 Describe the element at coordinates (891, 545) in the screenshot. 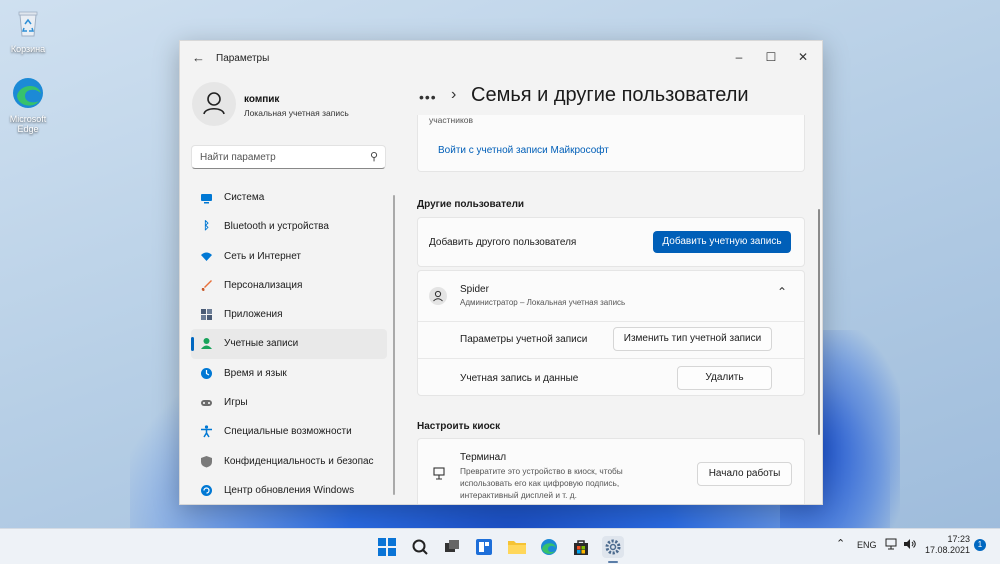

I see `network-icon` at that location.